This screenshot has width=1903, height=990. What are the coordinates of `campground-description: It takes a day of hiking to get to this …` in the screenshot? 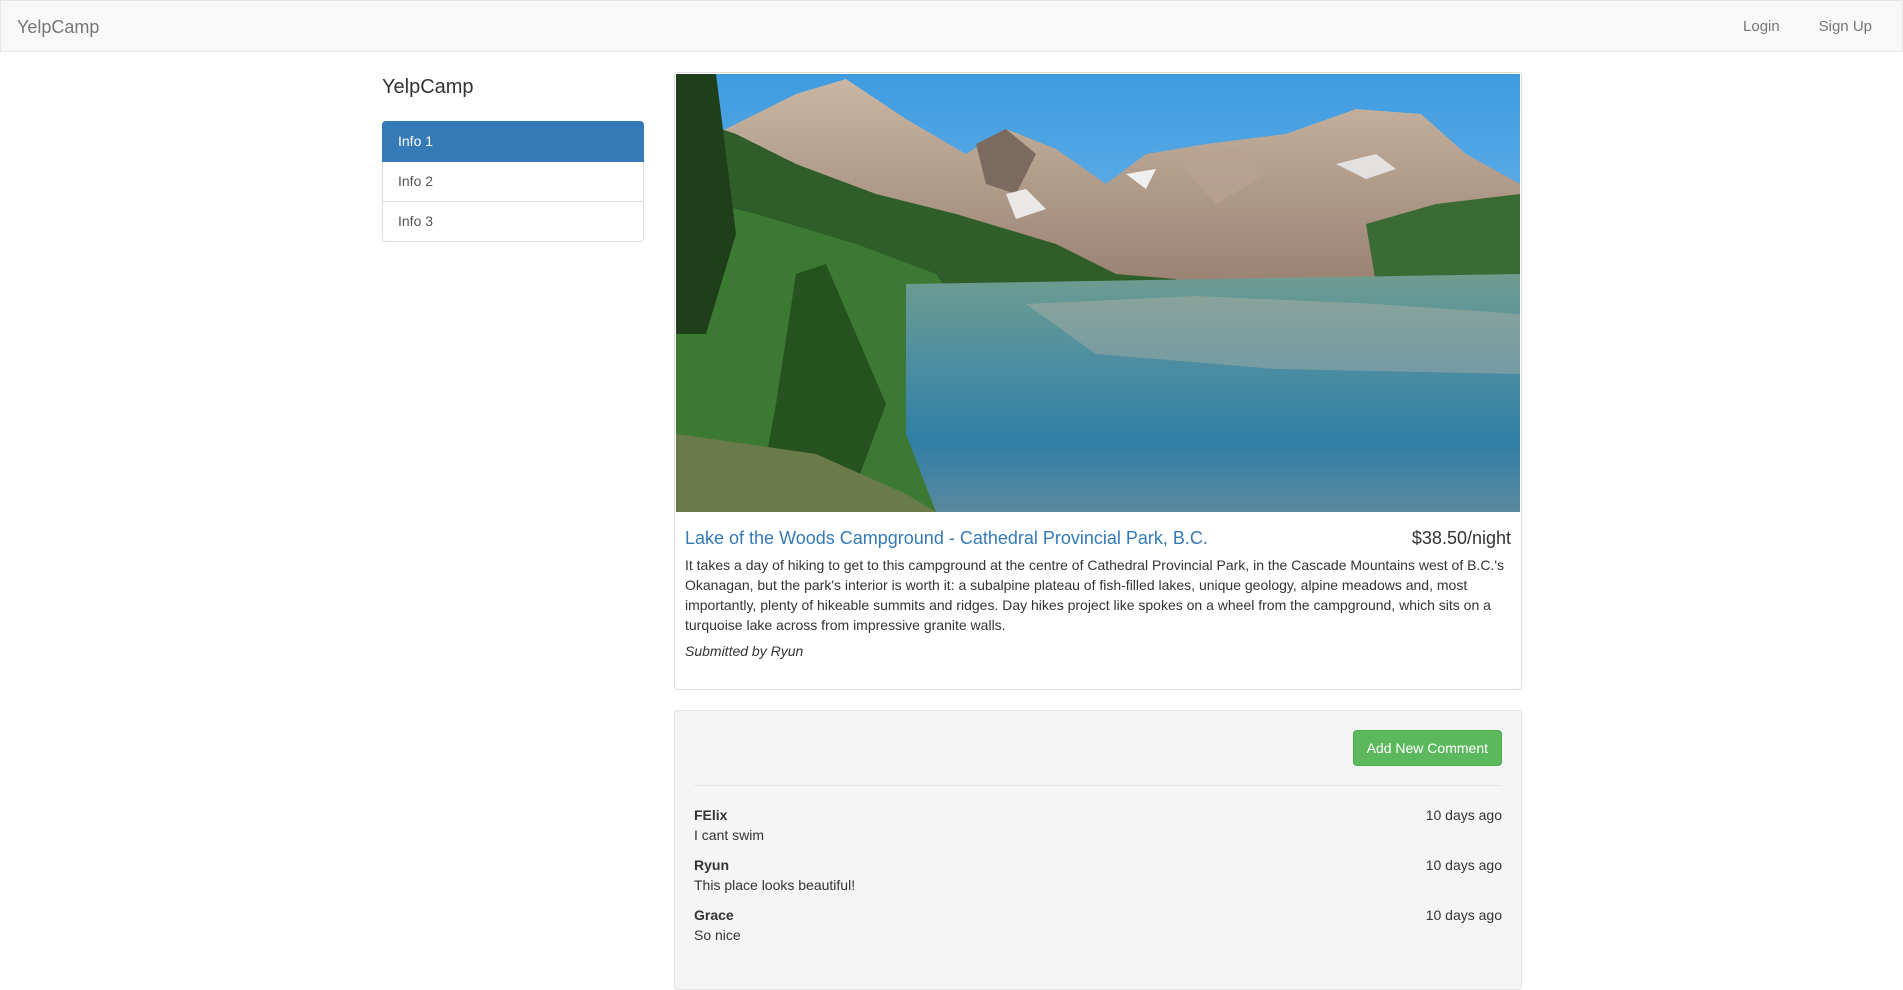 It's located at (1099, 595).